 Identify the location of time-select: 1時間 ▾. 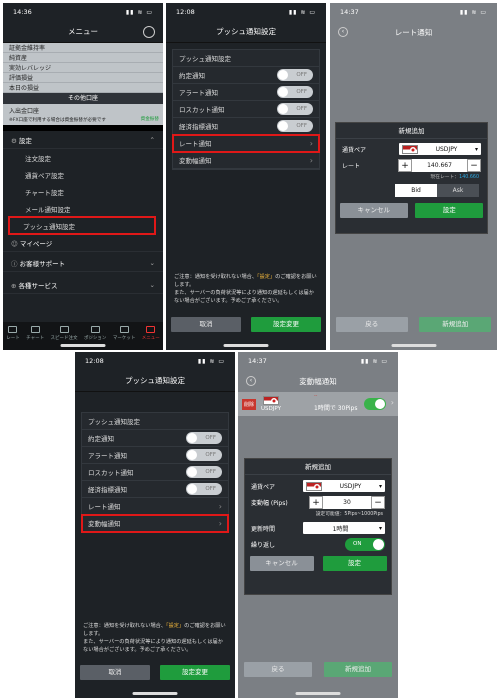
(344, 528).